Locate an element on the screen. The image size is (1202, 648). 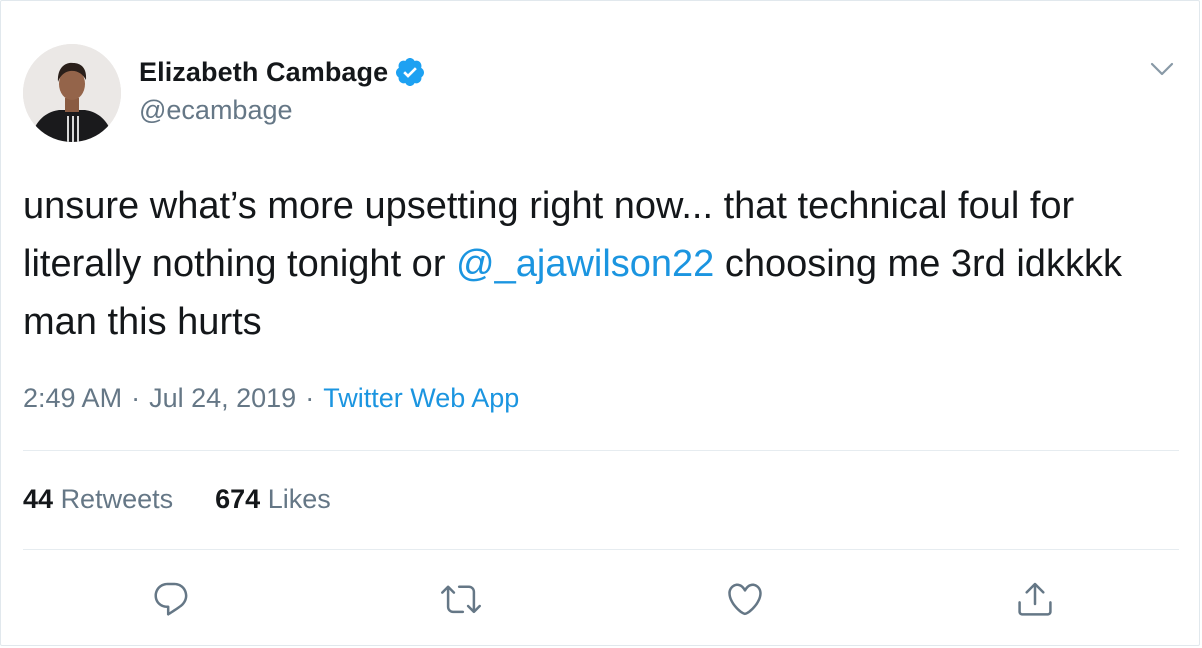
share-icon is located at coordinates (1035, 599).